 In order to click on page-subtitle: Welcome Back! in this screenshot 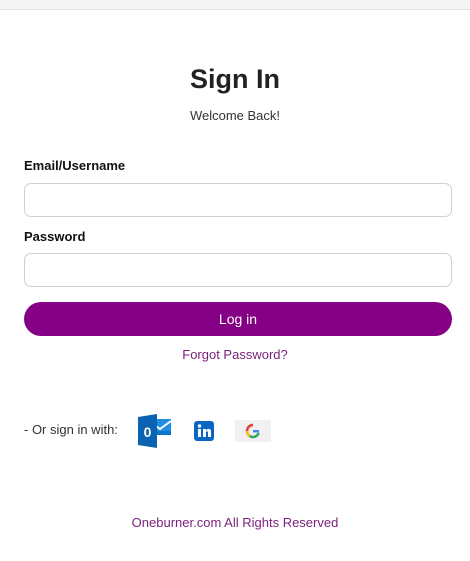, I will do `click(235, 115)`.